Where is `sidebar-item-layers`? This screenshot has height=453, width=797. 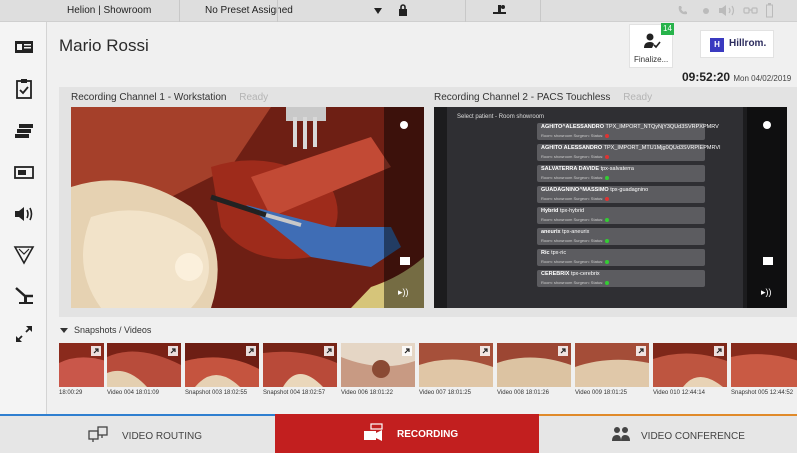 sidebar-item-layers is located at coordinates (24, 131).